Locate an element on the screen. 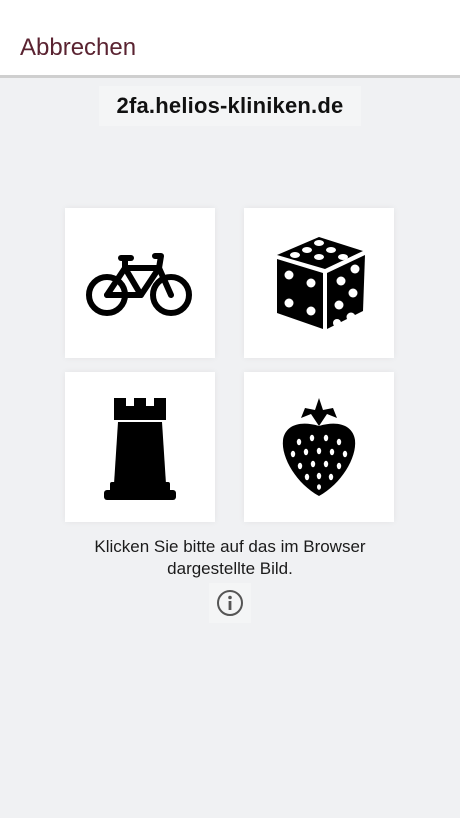  image-option-dice is located at coordinates (319, 283).